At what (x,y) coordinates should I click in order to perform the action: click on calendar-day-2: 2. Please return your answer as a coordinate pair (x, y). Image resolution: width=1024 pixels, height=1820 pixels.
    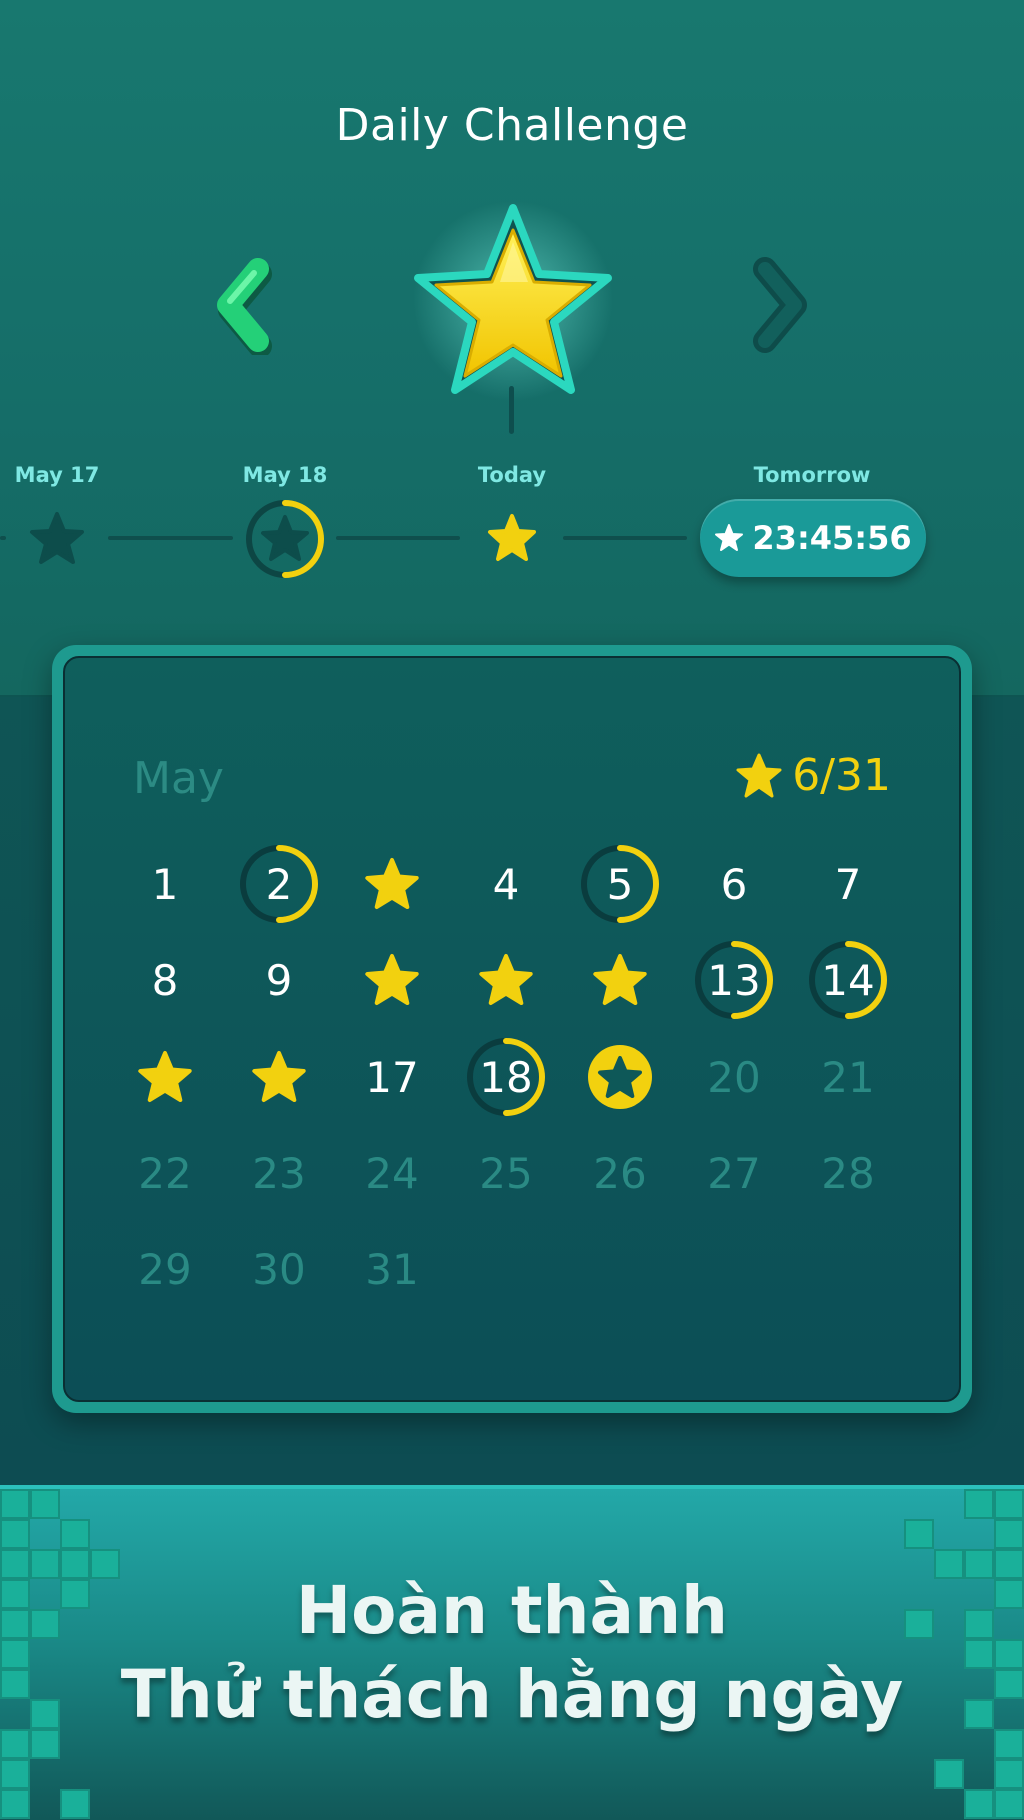
    Looking at the image, I should click on (279, 884).